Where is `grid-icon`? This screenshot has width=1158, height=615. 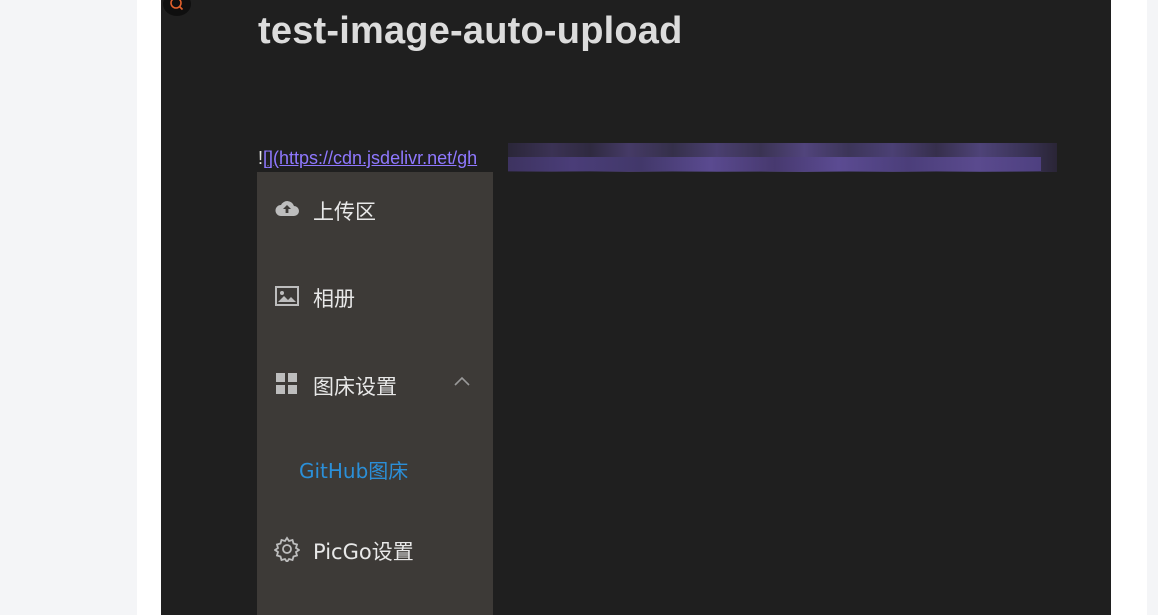
grid-icon is located at coordinates (286, 383).